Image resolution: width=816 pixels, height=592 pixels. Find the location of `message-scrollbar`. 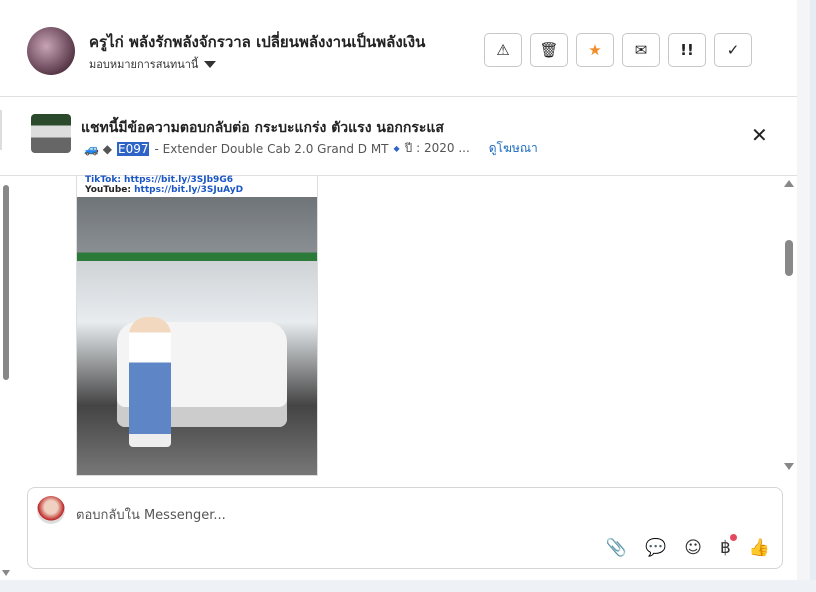

message-scrollbar is located at coordinates (789, 325).